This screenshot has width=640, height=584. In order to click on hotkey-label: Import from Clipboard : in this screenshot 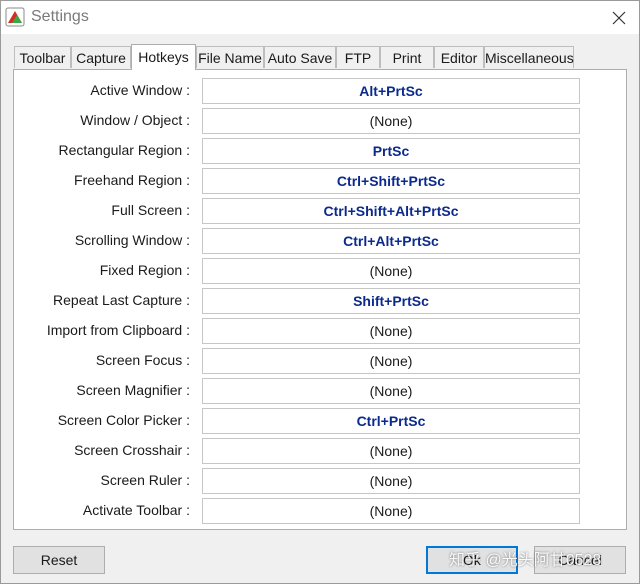, I will do `click(118, 330)`.